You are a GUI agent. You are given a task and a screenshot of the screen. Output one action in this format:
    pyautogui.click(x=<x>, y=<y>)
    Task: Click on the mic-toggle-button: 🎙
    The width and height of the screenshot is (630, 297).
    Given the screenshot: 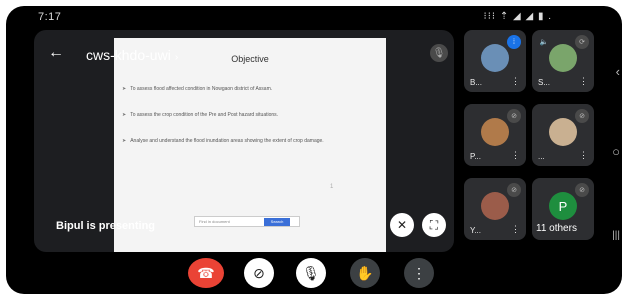 What is the action you would take?
    pyautogui.click(x=311, y=273)
    